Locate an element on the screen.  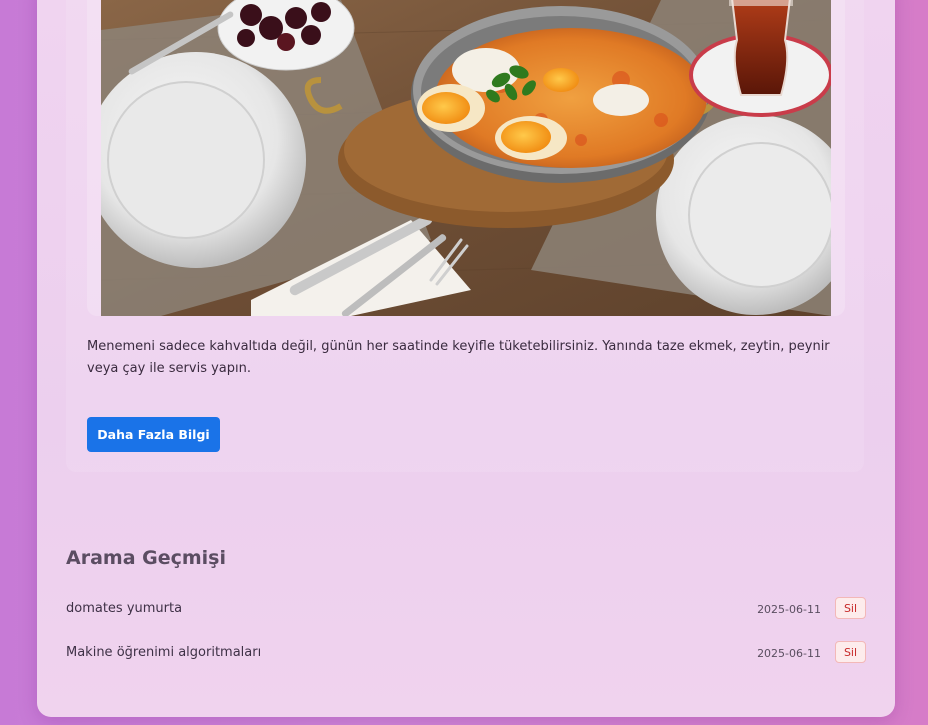
history-item: domates yumurta 2025-06-11 Sil is located at coordinates (466, 610).